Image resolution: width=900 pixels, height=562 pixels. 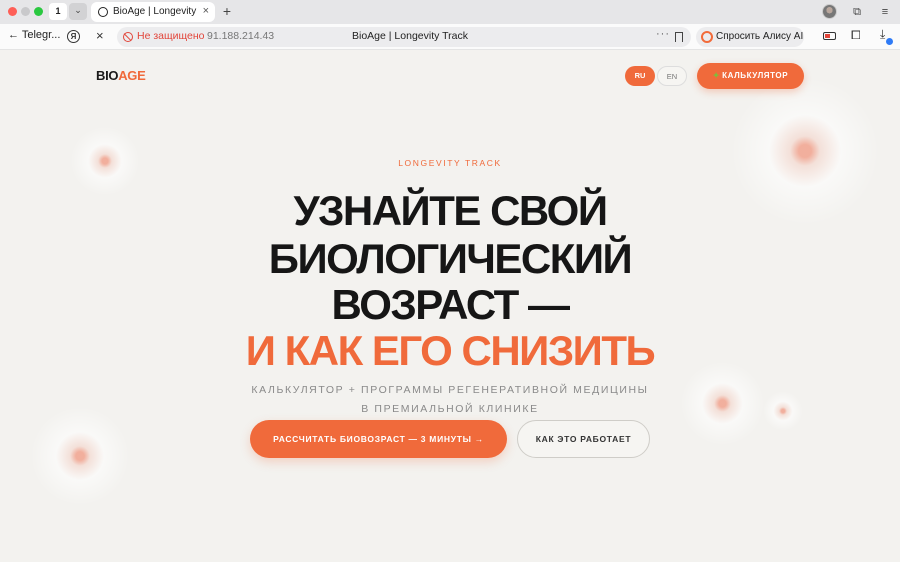 I want to click on url-text: 91.188.214.43, so click(x=241, y=36).